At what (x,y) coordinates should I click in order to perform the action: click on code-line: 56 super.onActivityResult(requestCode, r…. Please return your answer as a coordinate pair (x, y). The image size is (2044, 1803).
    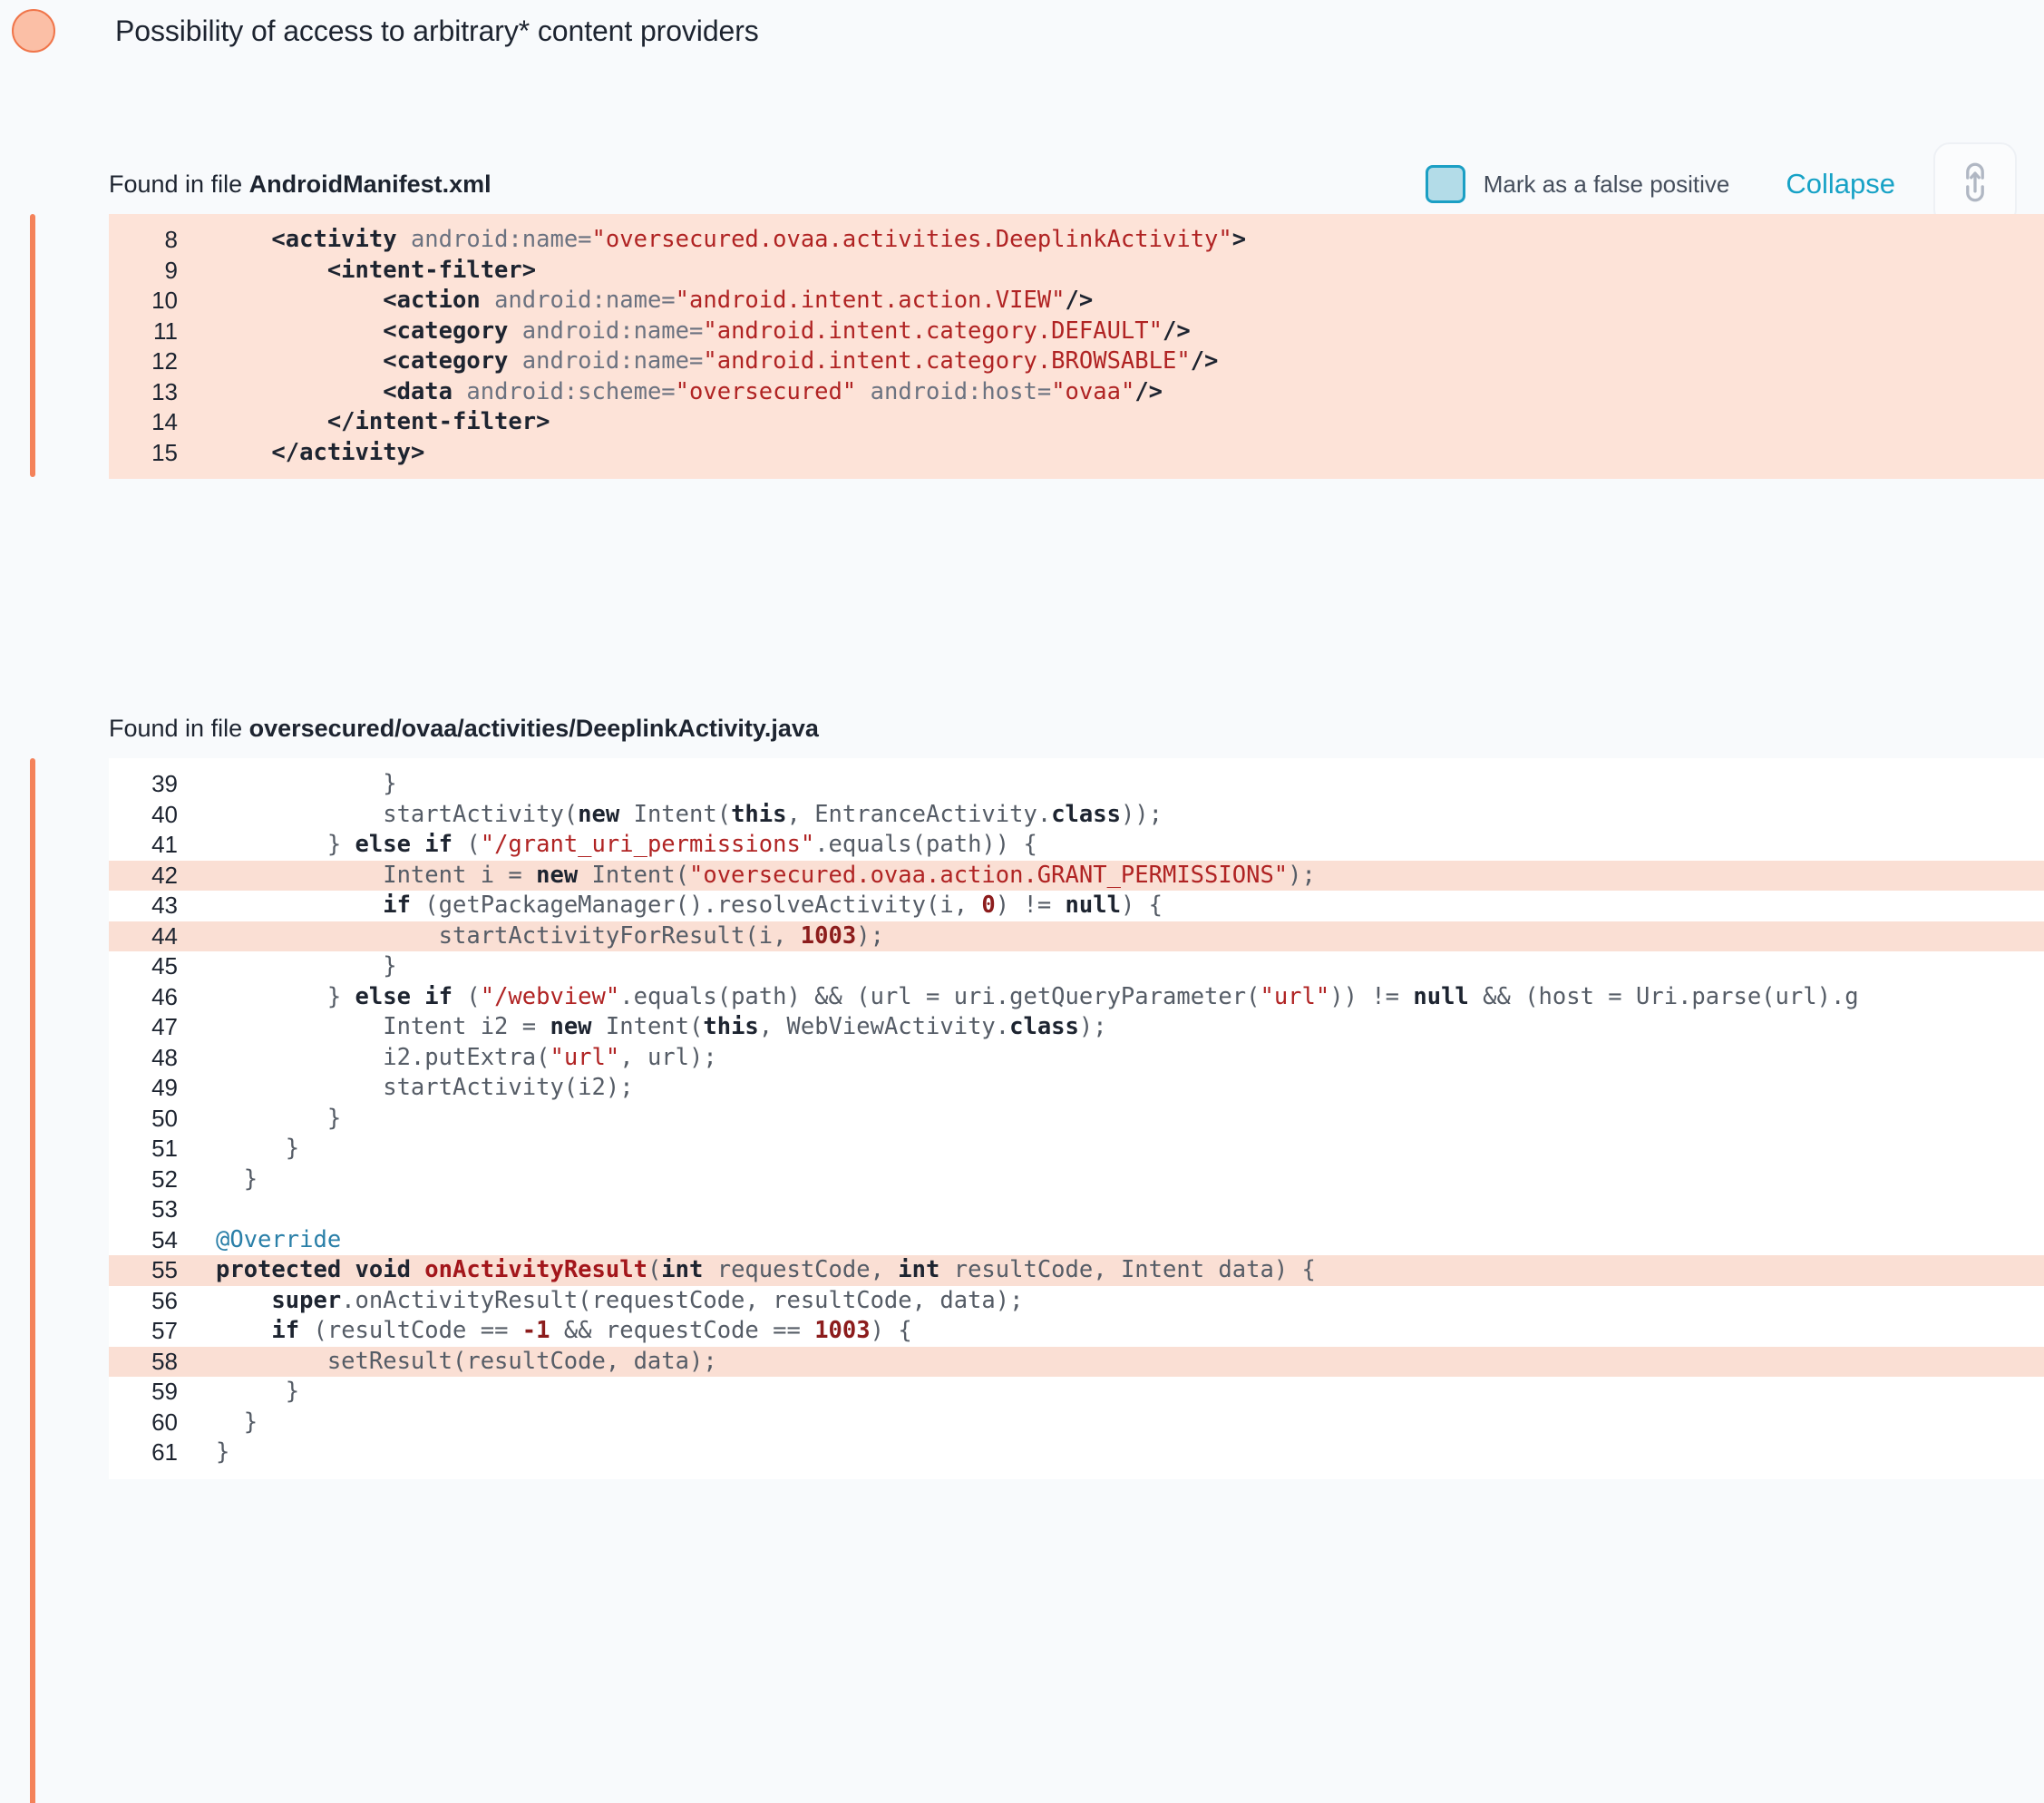
    Looking at the image, I should click on (1076, 1301).